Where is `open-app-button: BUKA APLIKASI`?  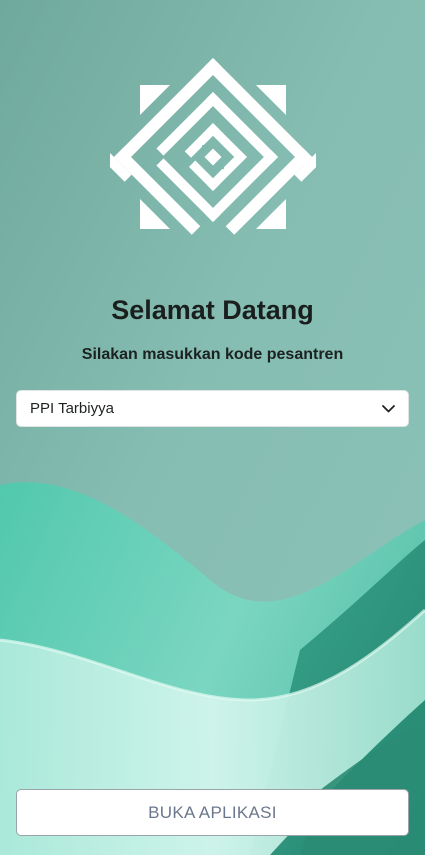
open-app-button: BUKA APLIKASI is located at coordinates (212, 812).